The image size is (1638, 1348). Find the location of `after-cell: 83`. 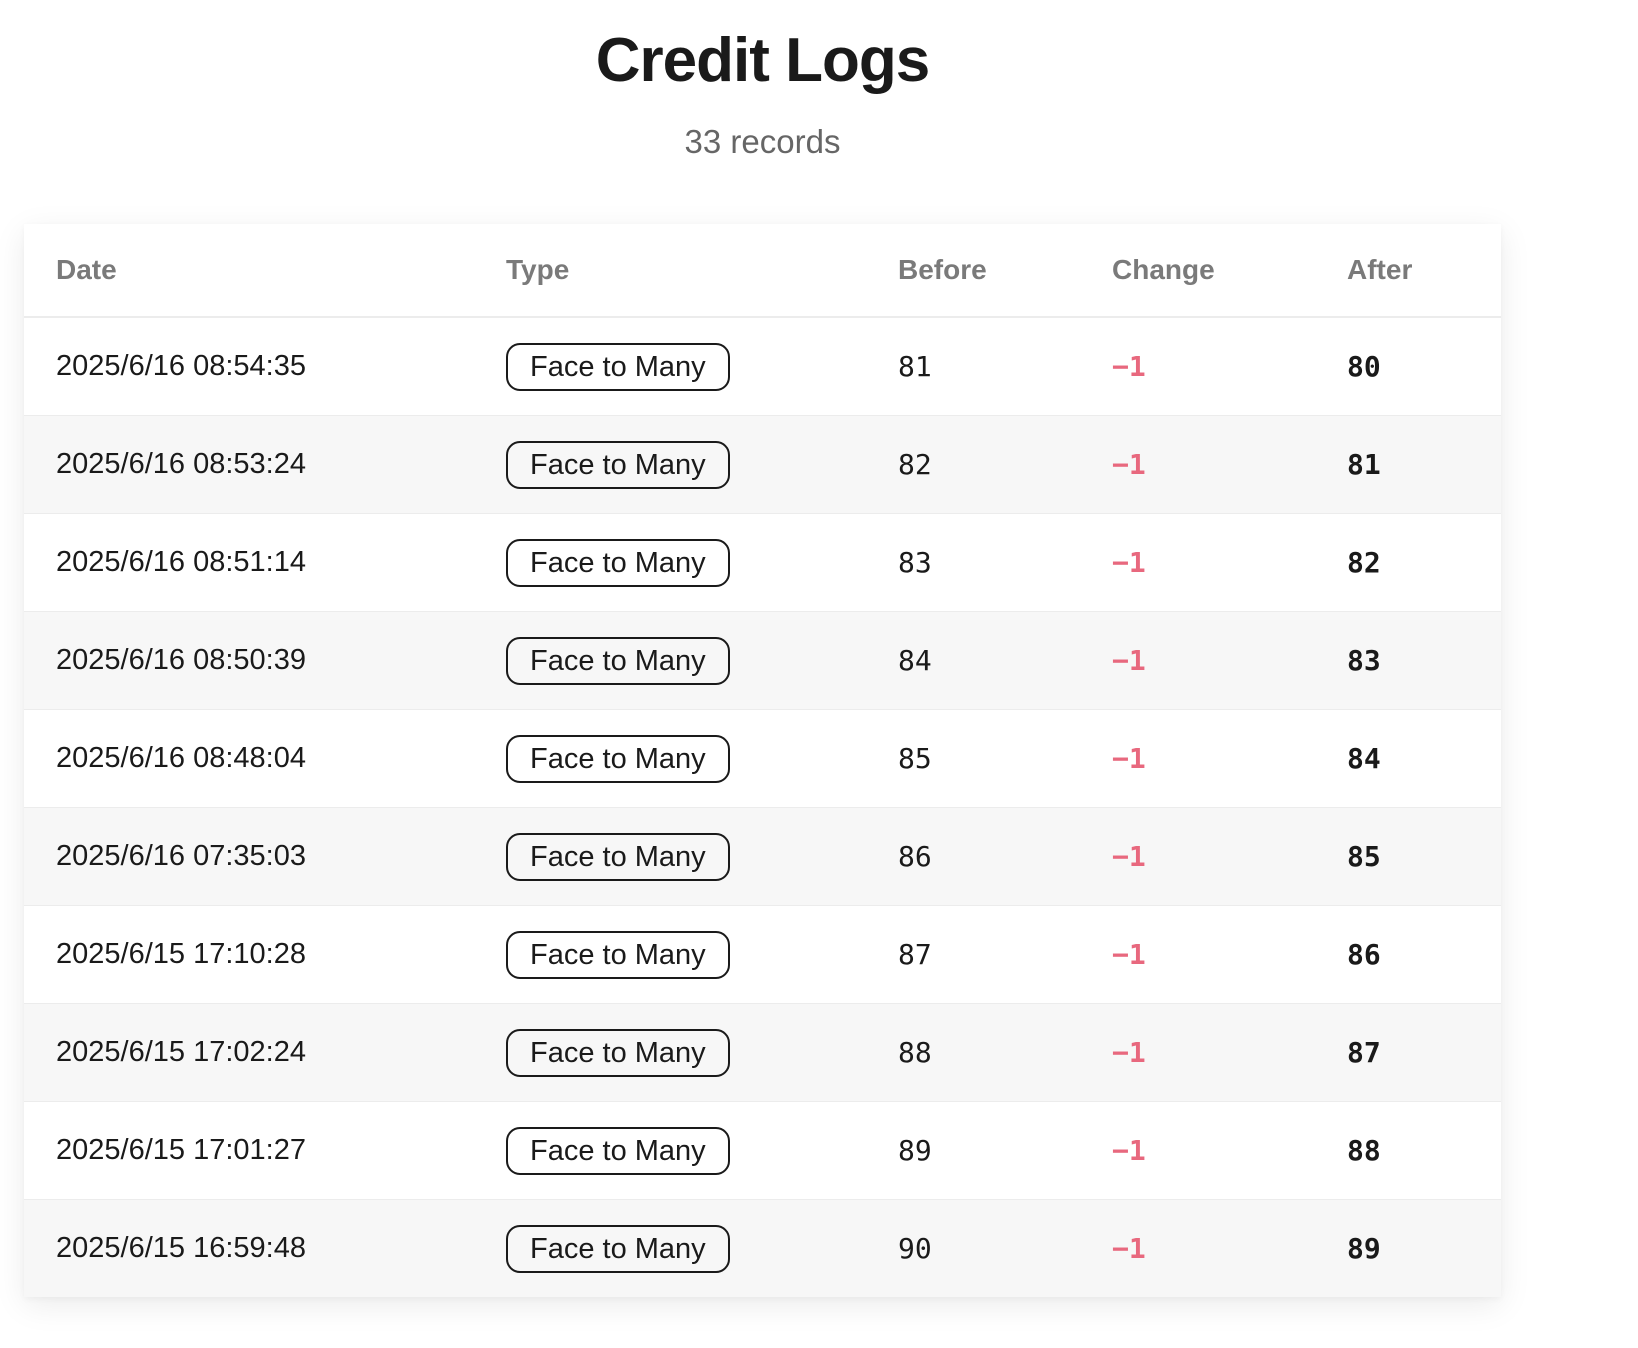

after-cell: 83 is located at coordinates (1424, 660).